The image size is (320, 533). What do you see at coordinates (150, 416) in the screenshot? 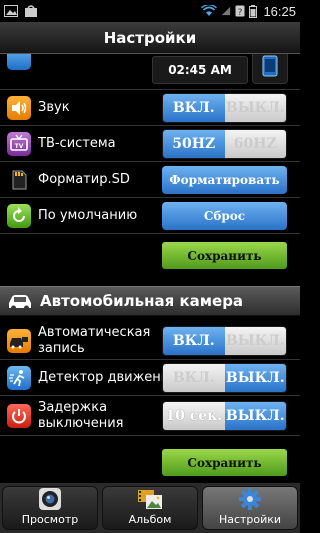
I see `shutdown-delay-row: Задержка выключения 10 сек. ВЫКЛ.` at bounding box center [150, 416].